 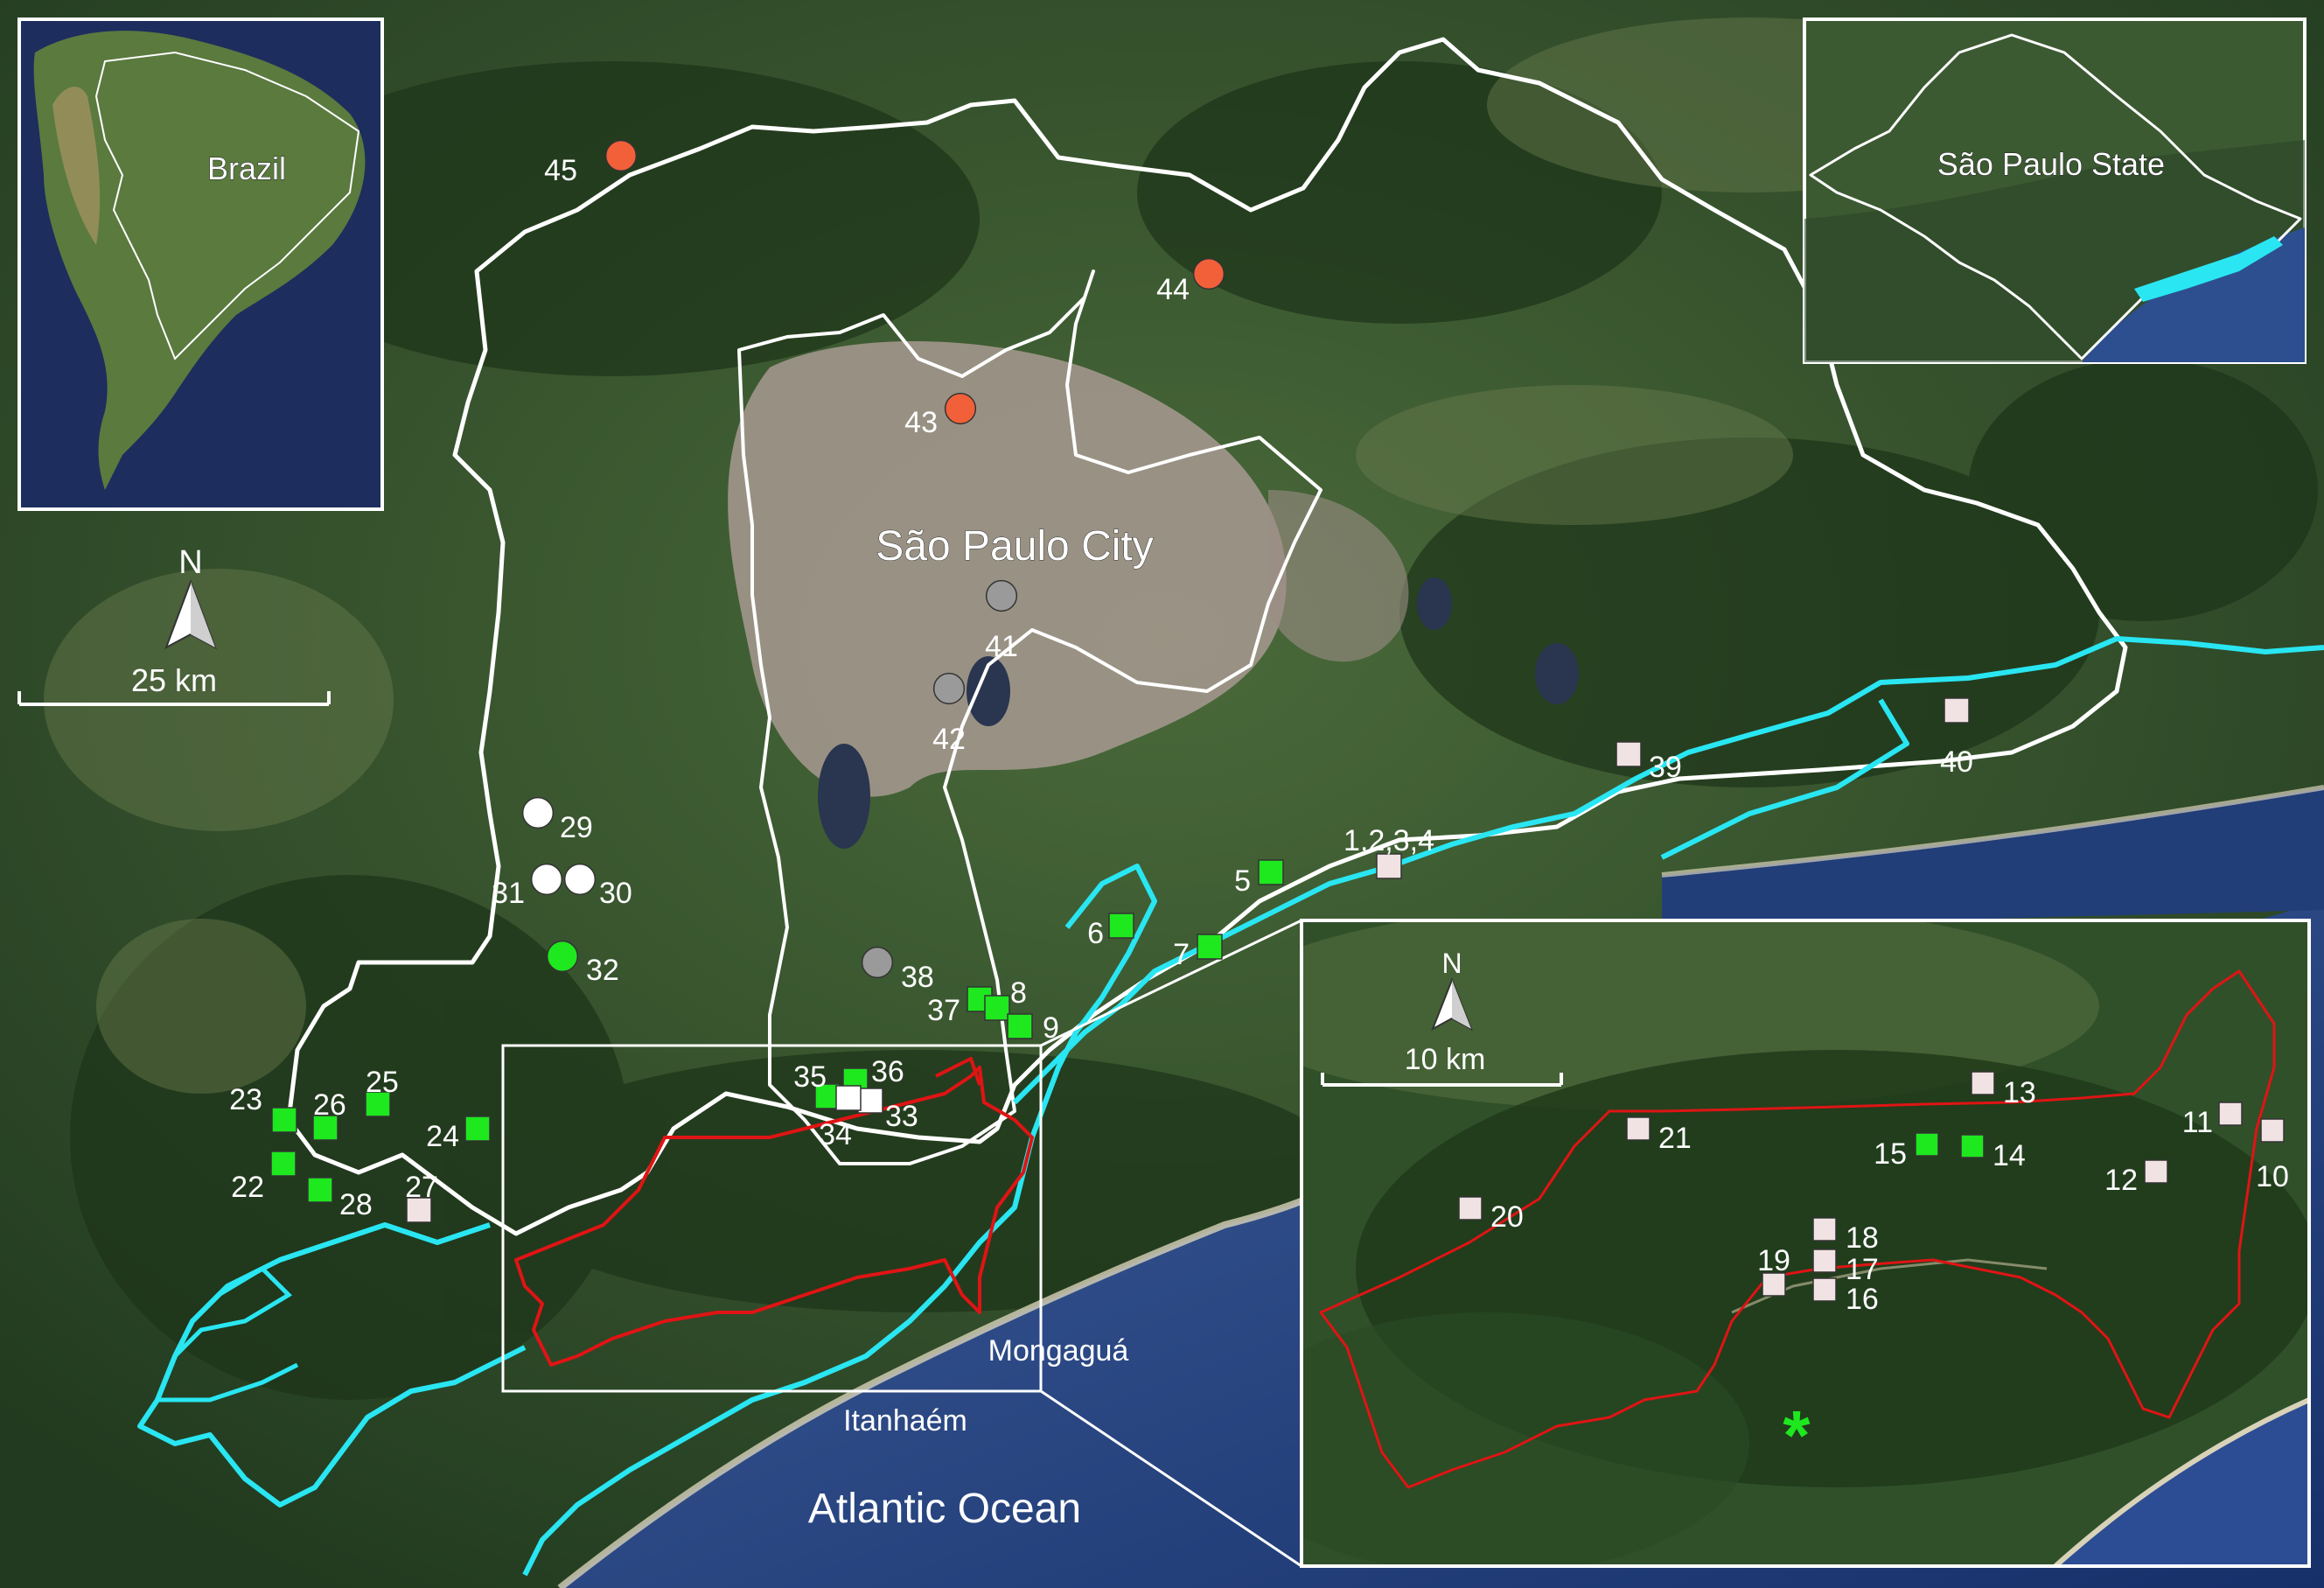 I want to click on site-label-32: 32, so click(x=602, y=970).